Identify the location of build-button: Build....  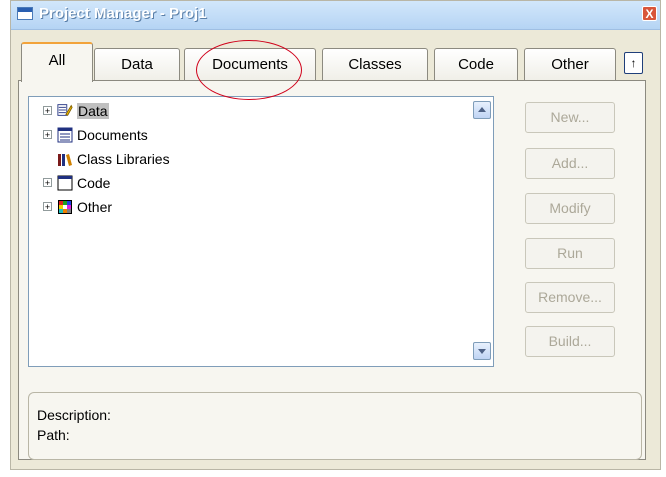
(570, 341).